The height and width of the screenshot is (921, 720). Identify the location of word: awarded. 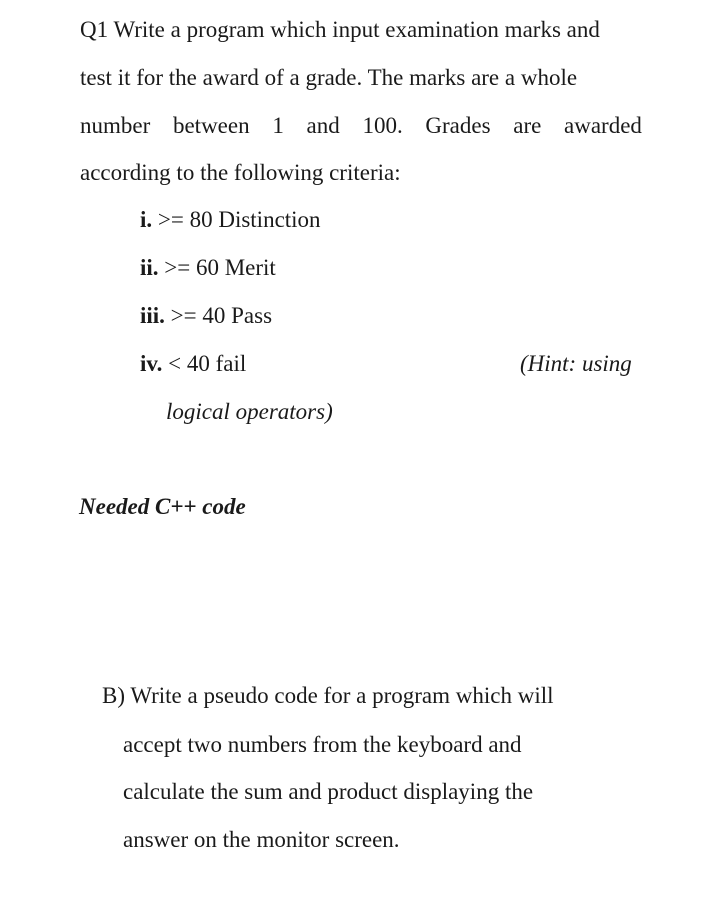
(603, 125).